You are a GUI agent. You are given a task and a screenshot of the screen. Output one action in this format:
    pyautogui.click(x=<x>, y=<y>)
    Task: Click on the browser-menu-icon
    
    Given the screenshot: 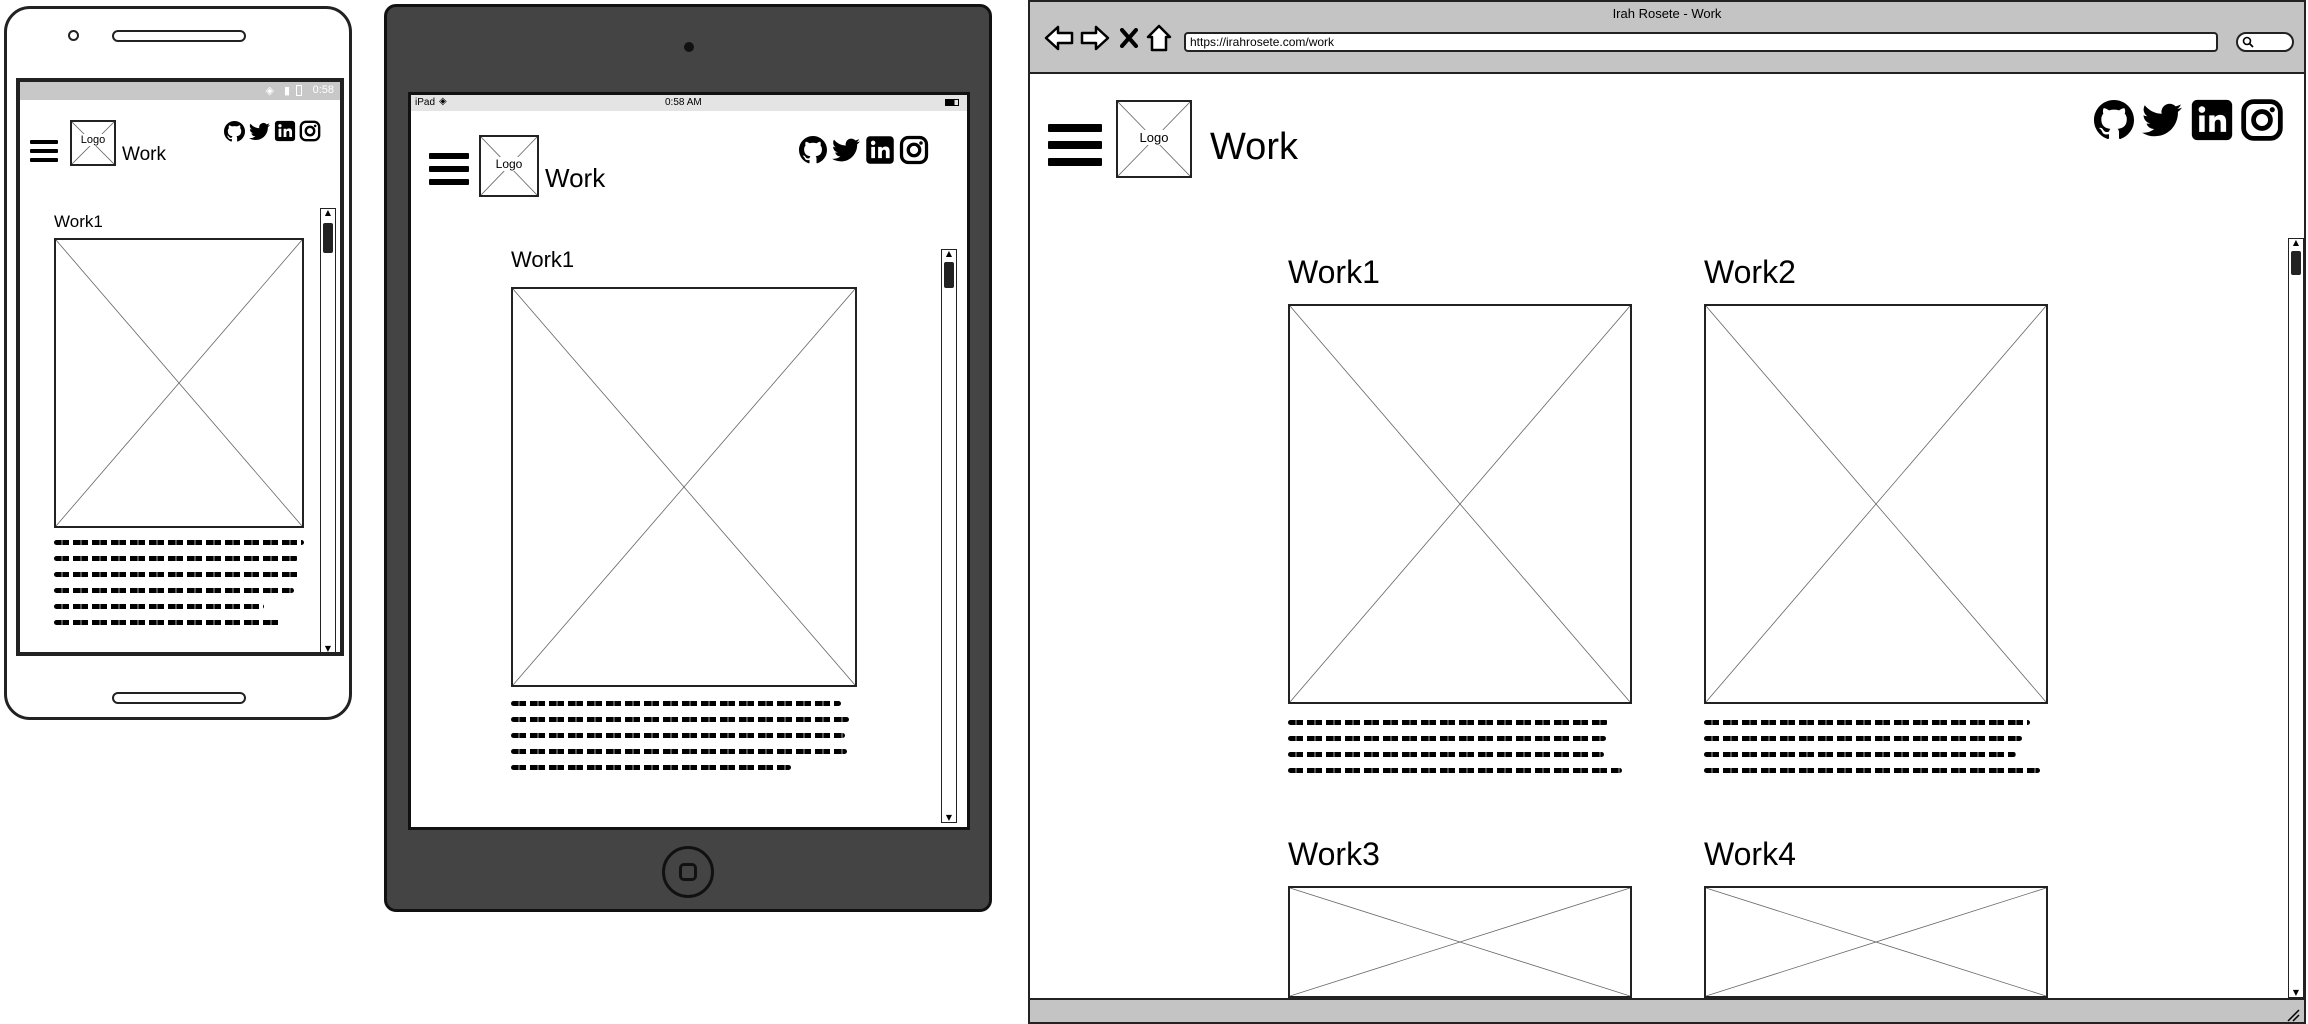 What is the action you would take?
    pyautogui.click(x=1075, y=147)
    